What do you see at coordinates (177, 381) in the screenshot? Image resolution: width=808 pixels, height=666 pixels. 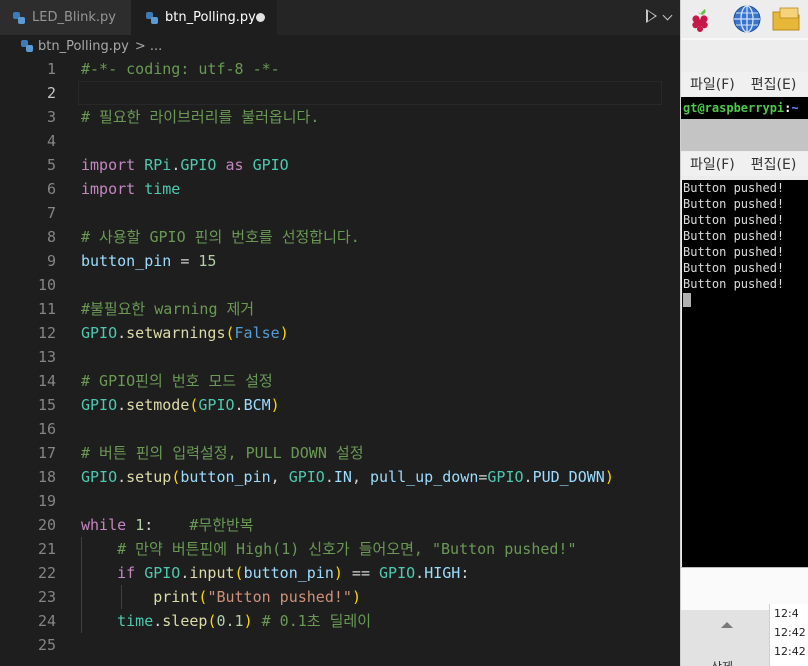 I see `comment: # GPIO핀의 번호 모드 설정` at bounding box center [177, 381].